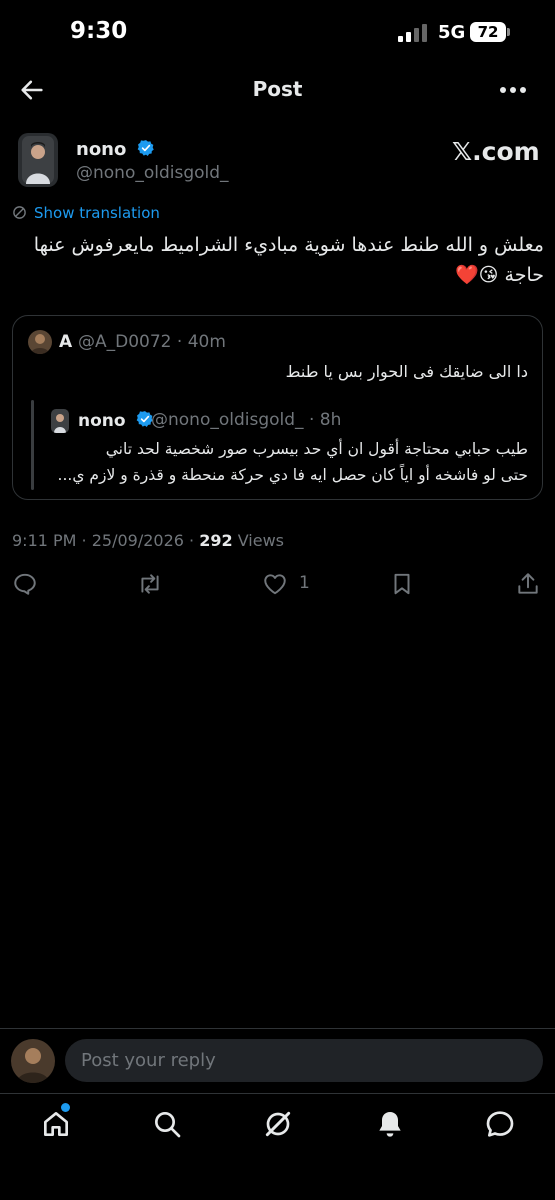 This screenshot has height=1200, width=555. Describe the element at coordinates (19, 212) in the screenshot. I see `translate-icon` at that location.